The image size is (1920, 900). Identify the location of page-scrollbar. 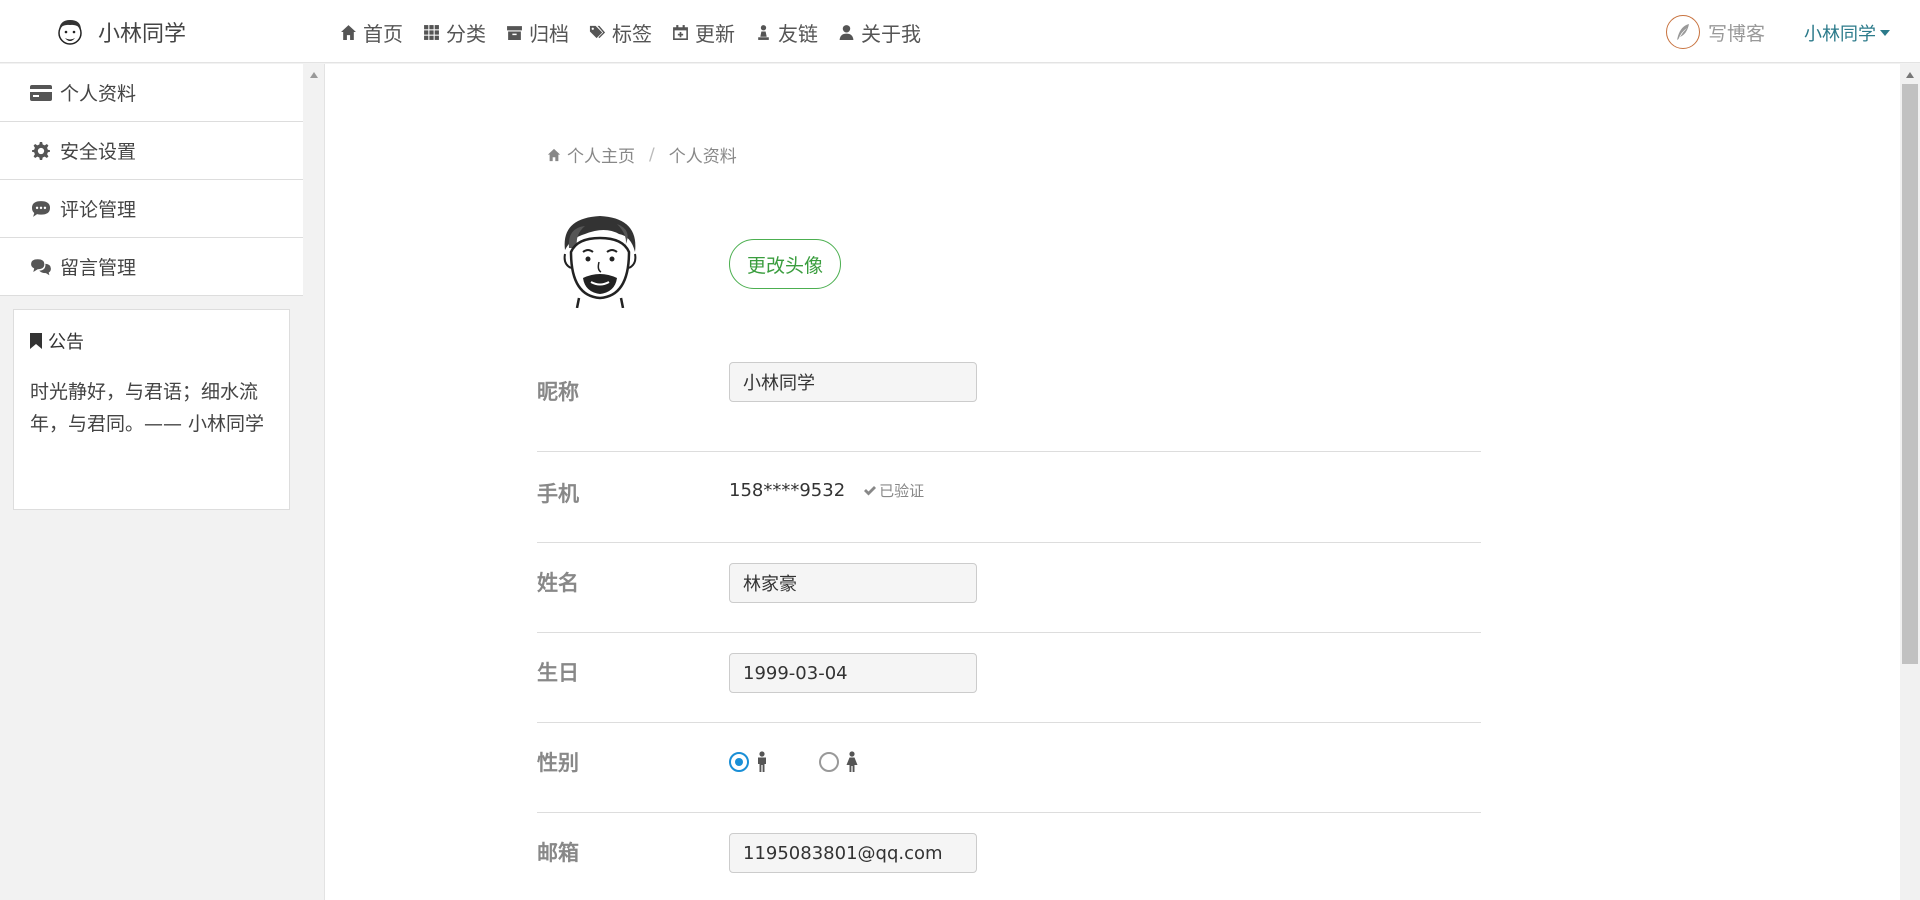
(1910, 482).